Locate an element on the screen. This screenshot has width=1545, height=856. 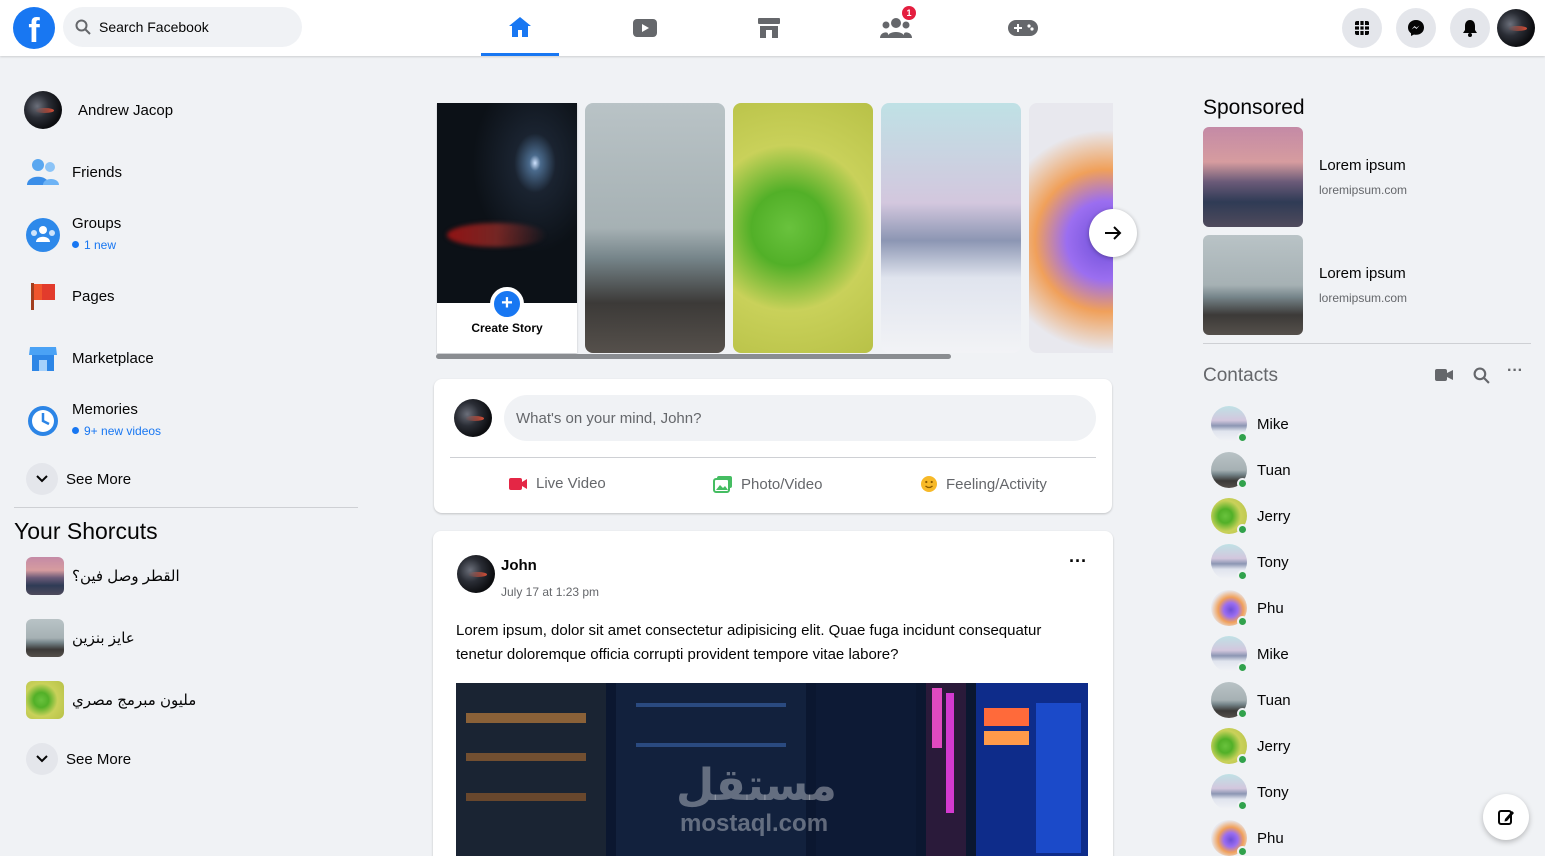
shortcut-item: القطر وصل فين؟ is located at coordinates (103, 576).